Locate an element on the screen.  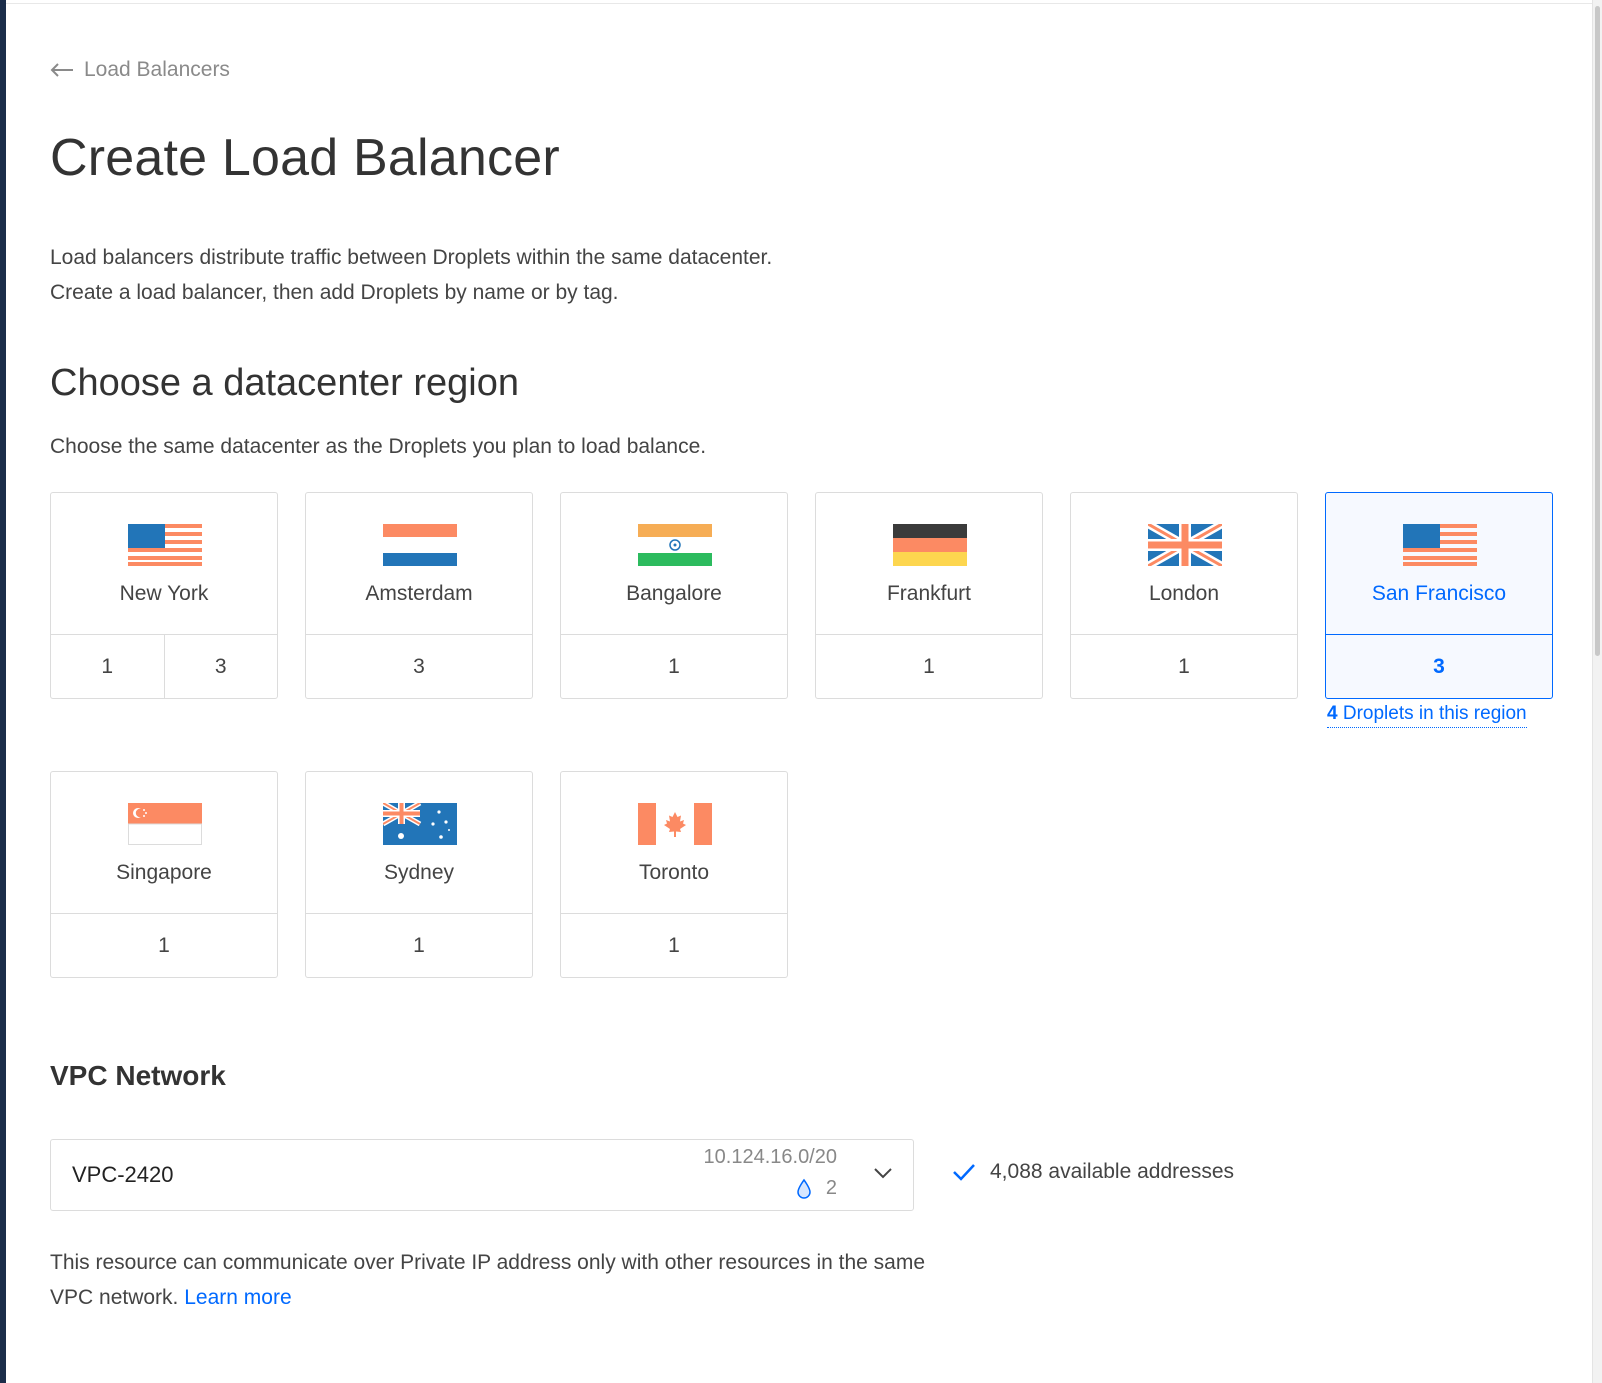
chevron-down-icon is located at coordinates (883, 1173).